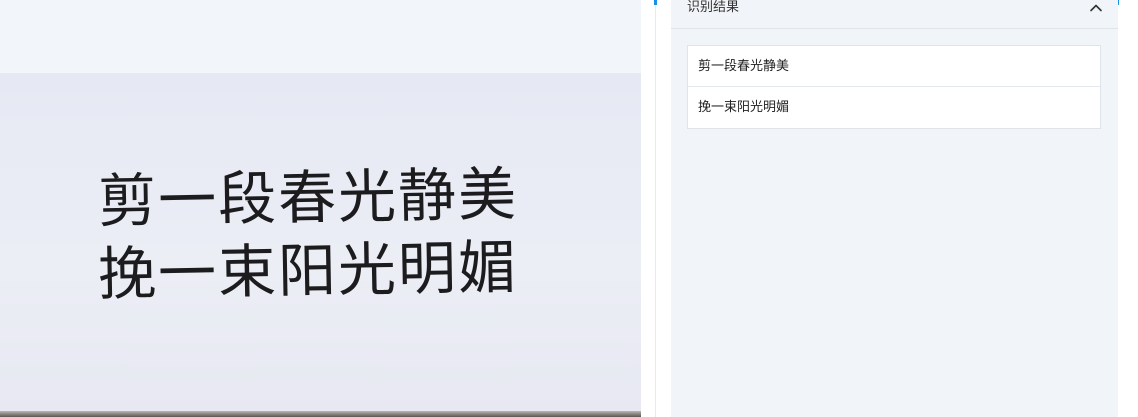 This screenshot has height=417, width=1138. Describe the element at coordinates (655, 208) in the screenshot. I see `panel-divider` at that location.